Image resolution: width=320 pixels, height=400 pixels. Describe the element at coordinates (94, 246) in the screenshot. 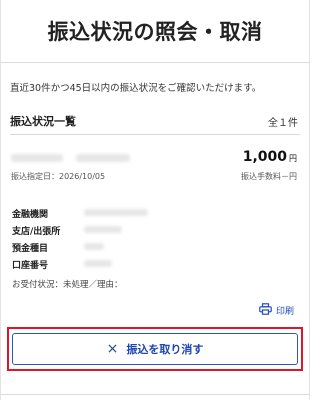

I see `account-type-value-redacted` at that location.